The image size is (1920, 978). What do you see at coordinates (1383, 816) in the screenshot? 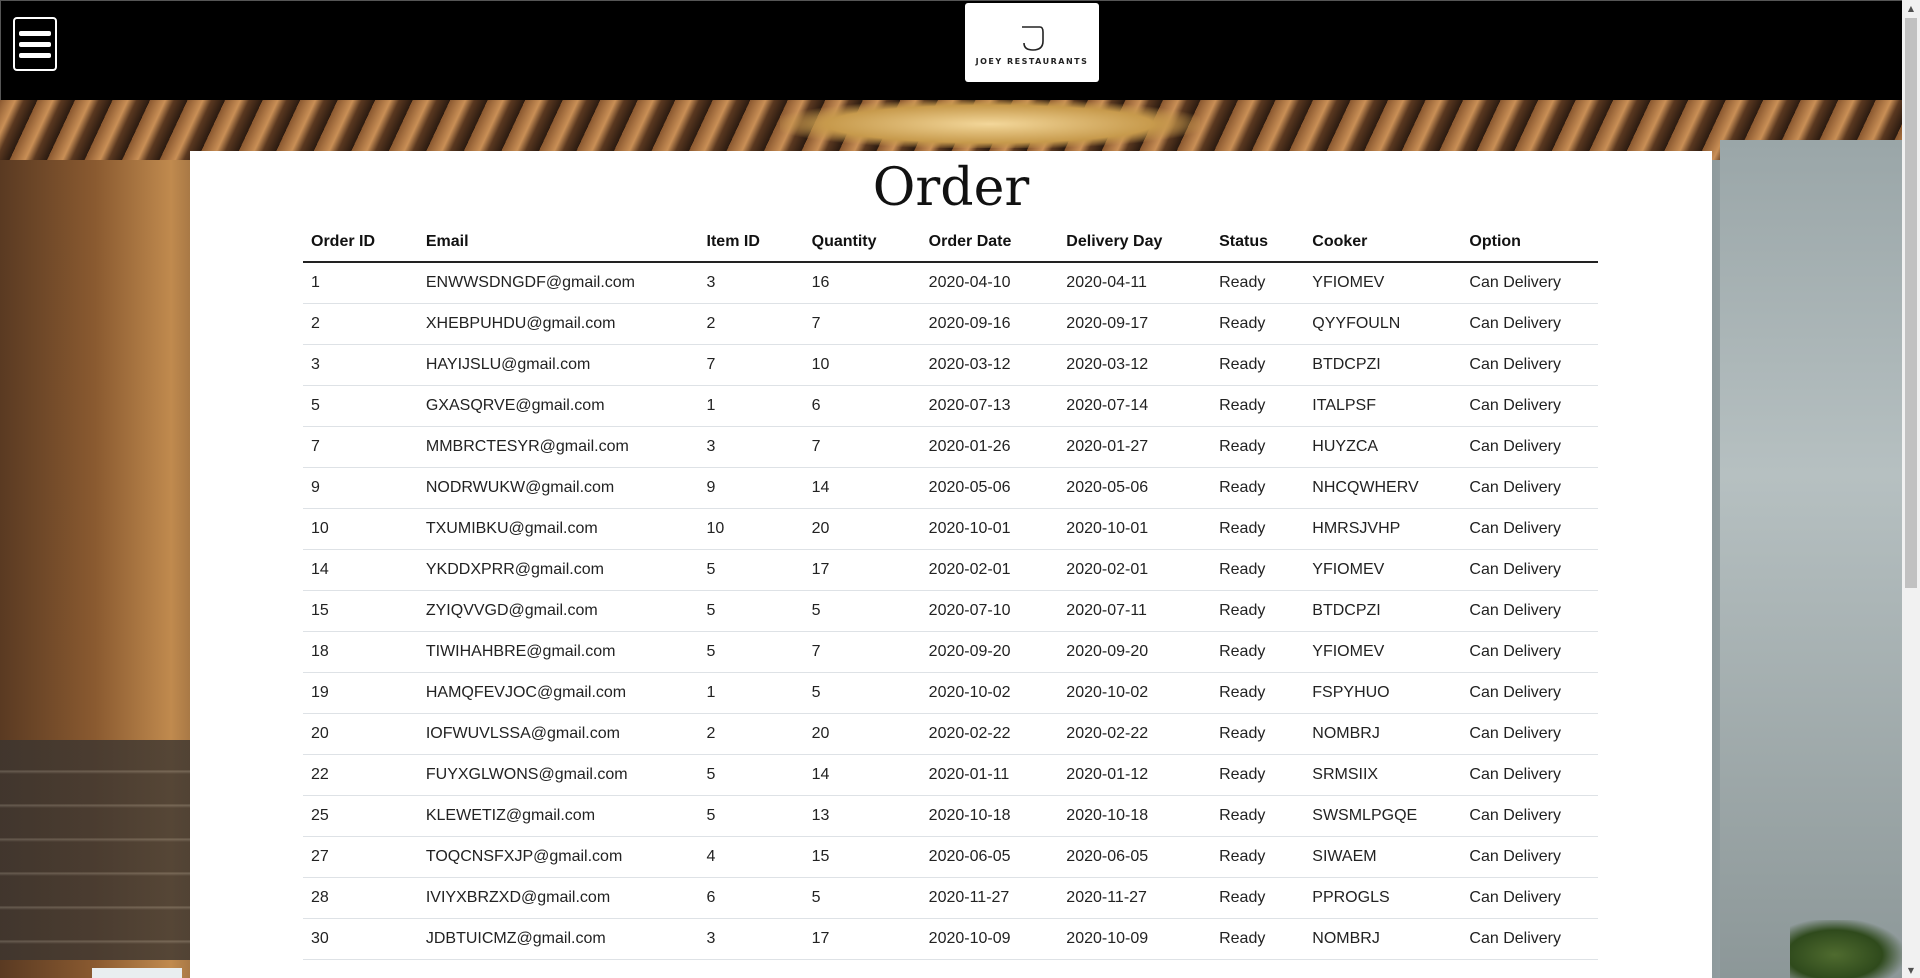
I see `table-cell: SWSMLPGQE` at bounding box center [1383, 816].